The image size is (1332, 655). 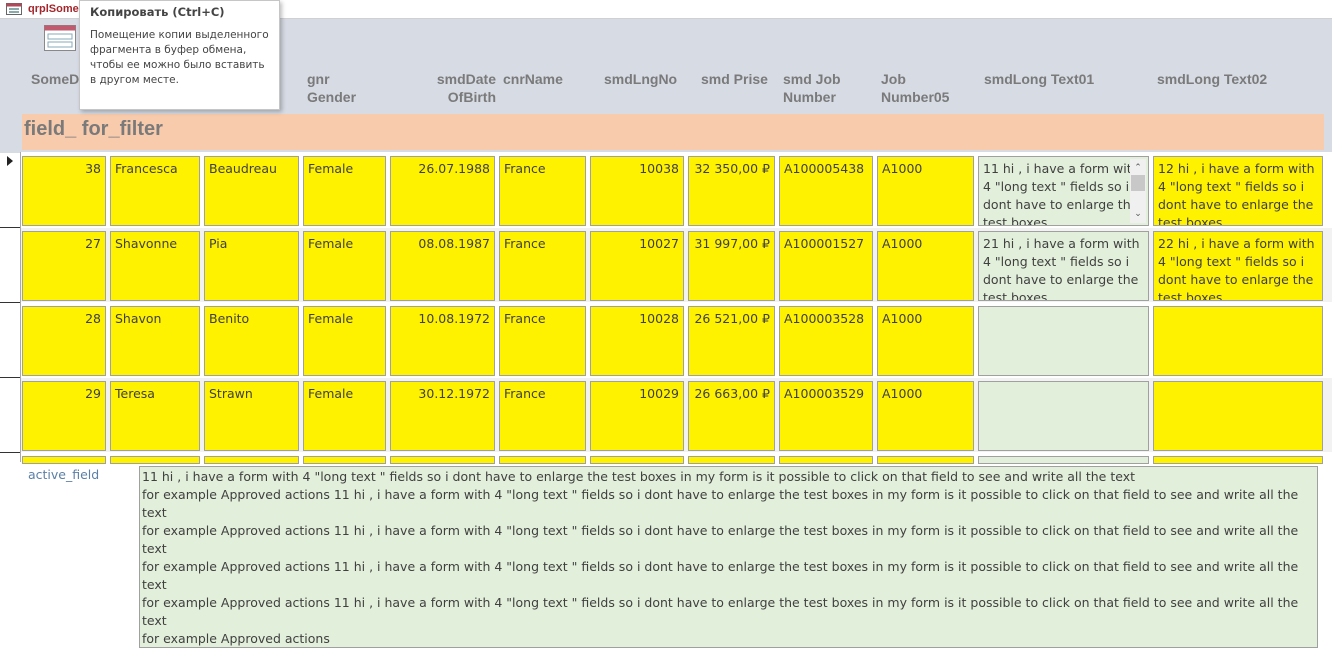 I want to click on cell-value: 26 663,00 ₽, so click(x=732, y=393).